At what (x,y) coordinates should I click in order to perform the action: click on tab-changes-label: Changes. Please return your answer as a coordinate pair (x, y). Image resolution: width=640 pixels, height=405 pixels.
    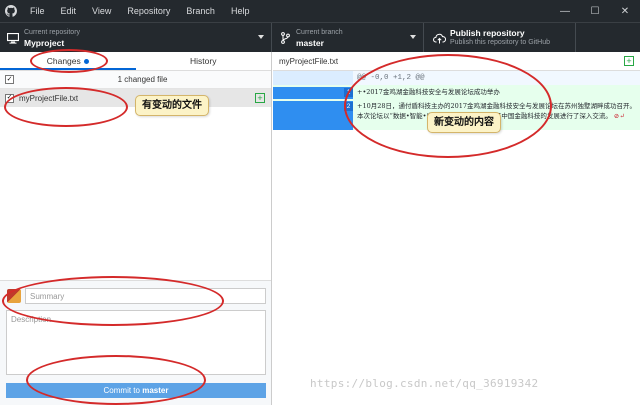
    Looking at the image, I should click on (63, 61).